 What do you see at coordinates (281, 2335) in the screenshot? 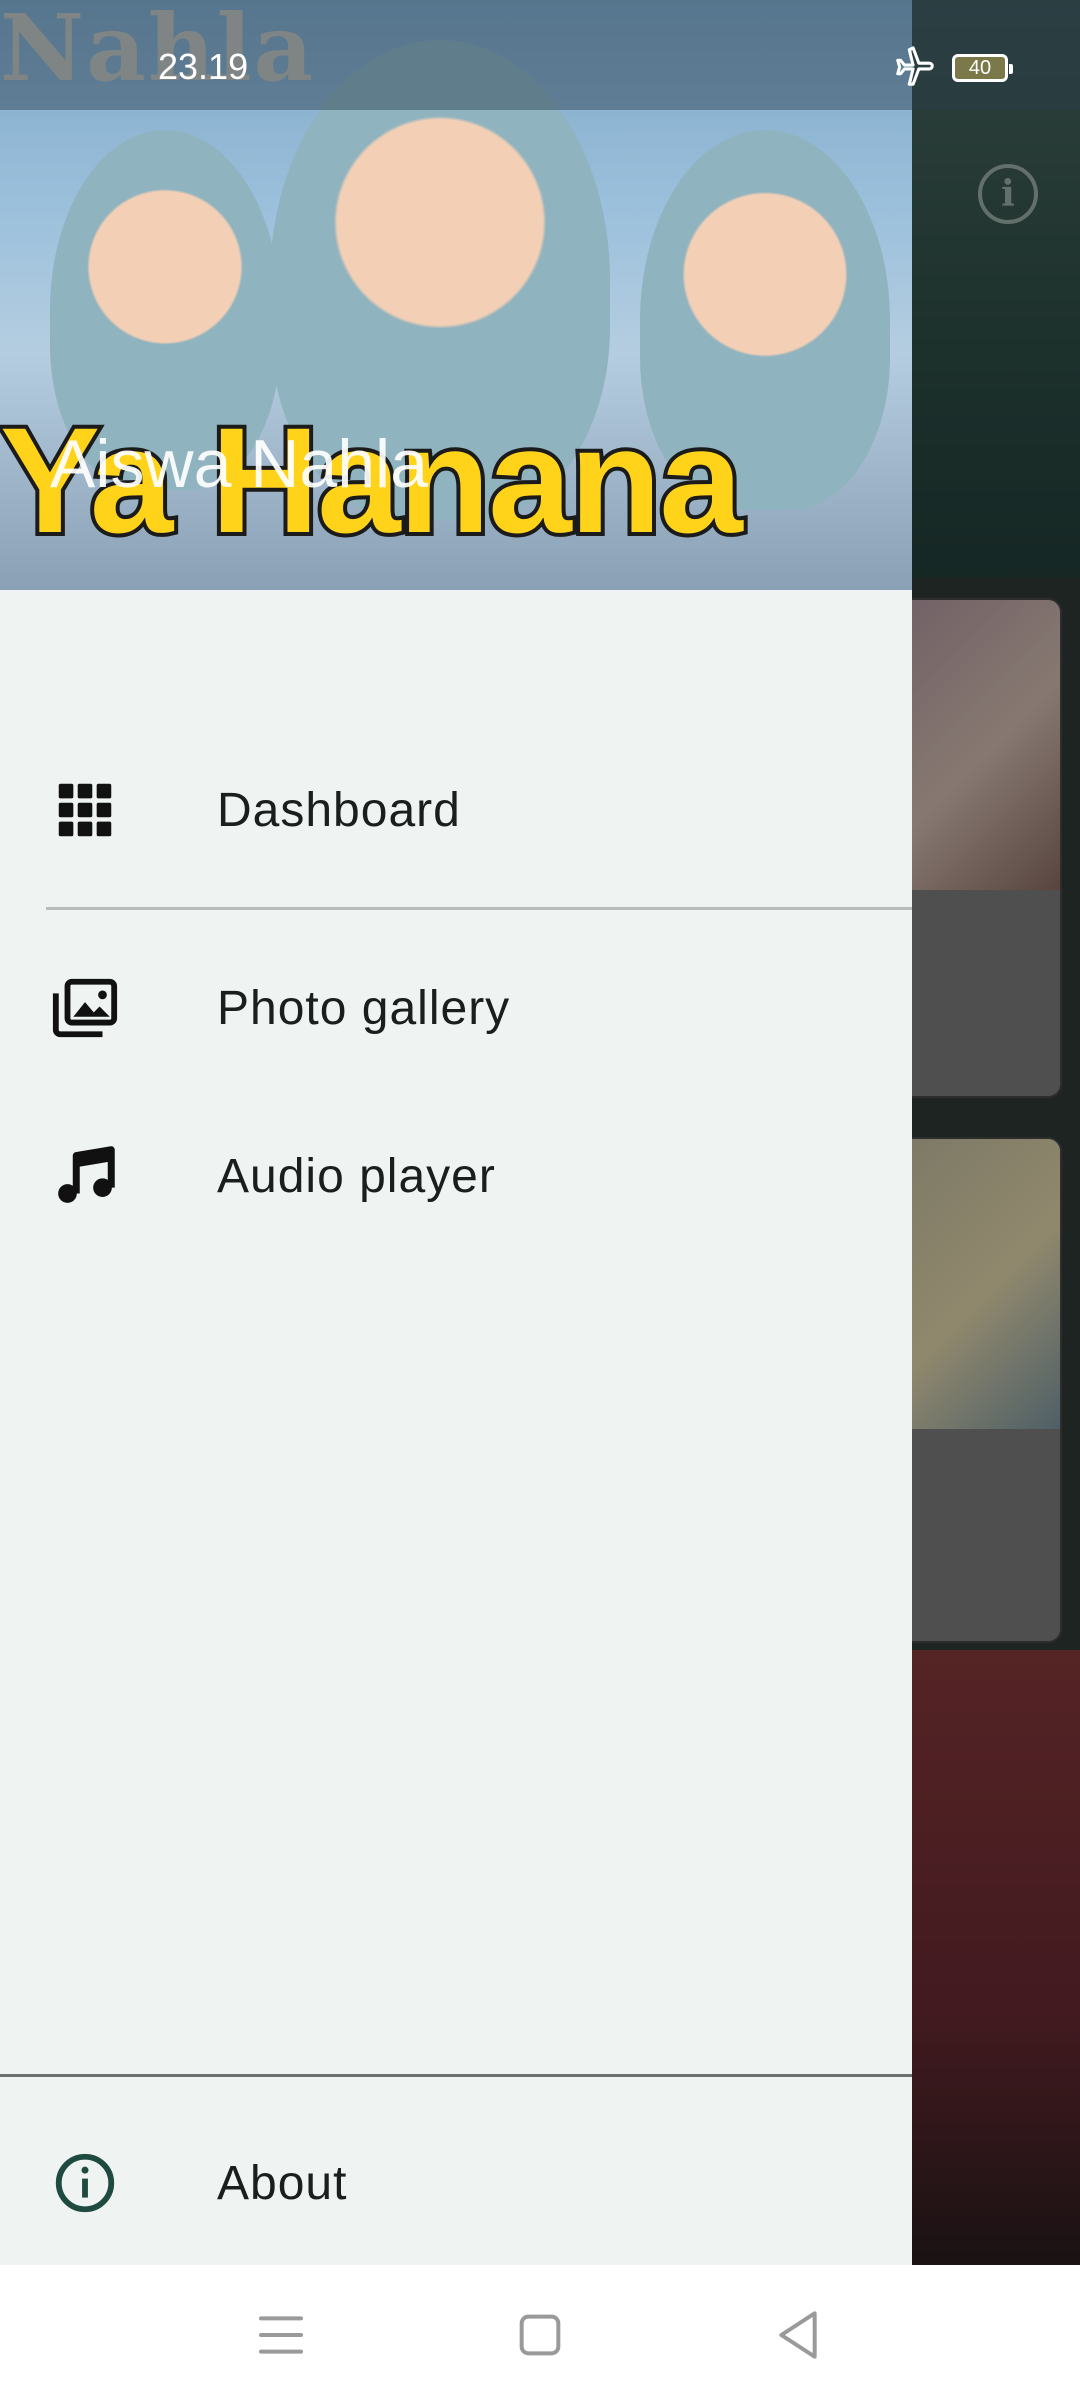
I see `menu-nav-icon` at bounding box center [281, 2335].